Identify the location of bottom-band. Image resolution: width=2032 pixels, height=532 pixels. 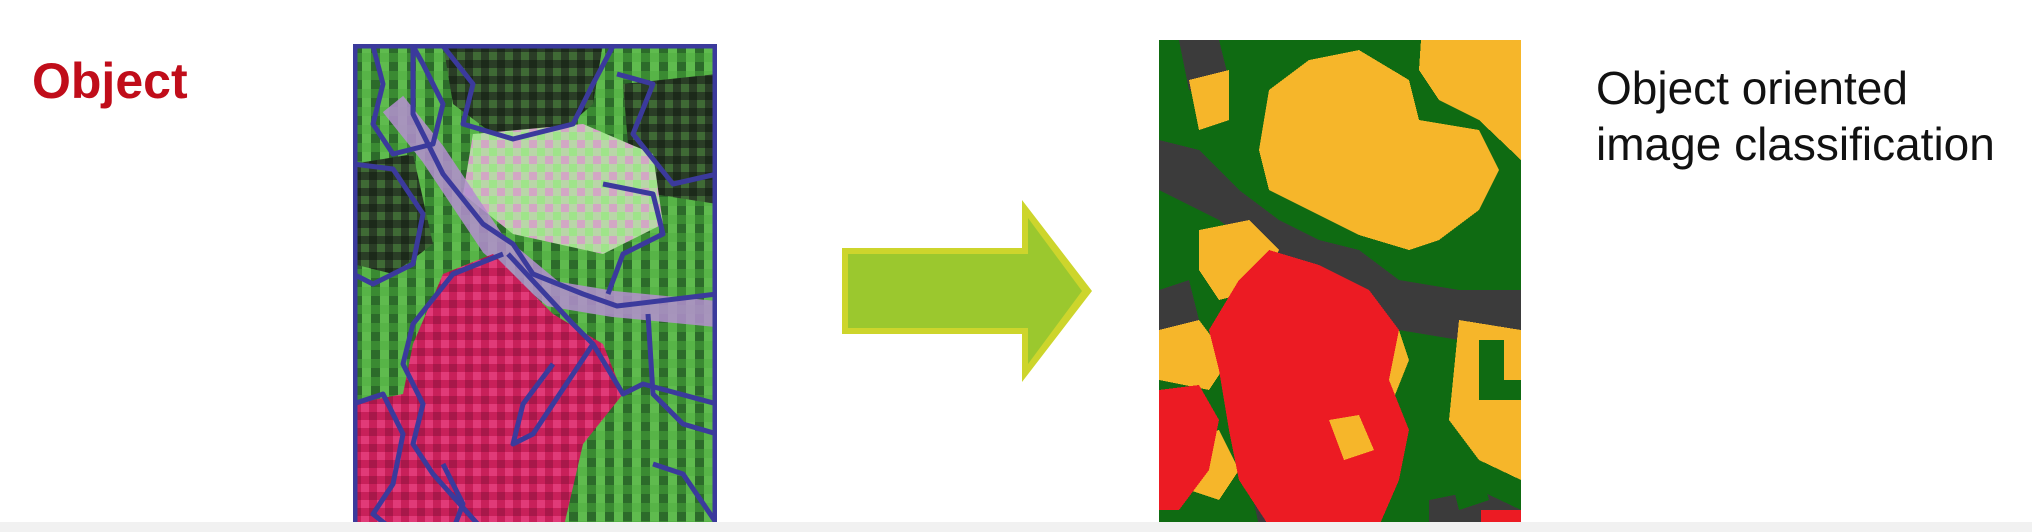
(1016, 527).